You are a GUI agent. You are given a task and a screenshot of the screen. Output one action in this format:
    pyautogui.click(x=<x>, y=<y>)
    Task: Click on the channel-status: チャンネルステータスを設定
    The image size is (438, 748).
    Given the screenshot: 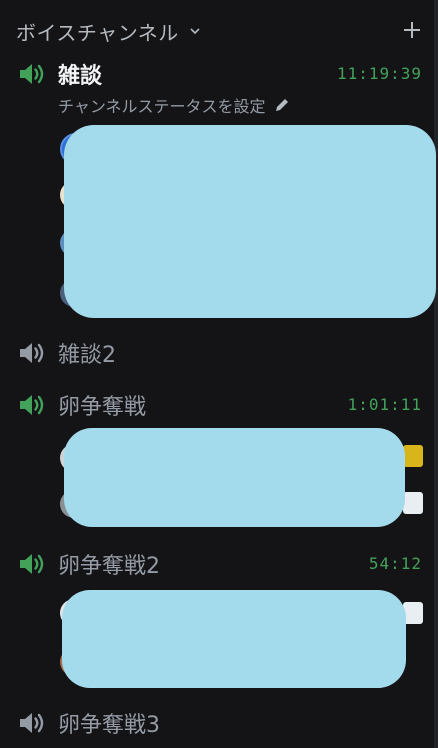 What is the action you would take?
    pyautogui.click(x=174, y=105)
    